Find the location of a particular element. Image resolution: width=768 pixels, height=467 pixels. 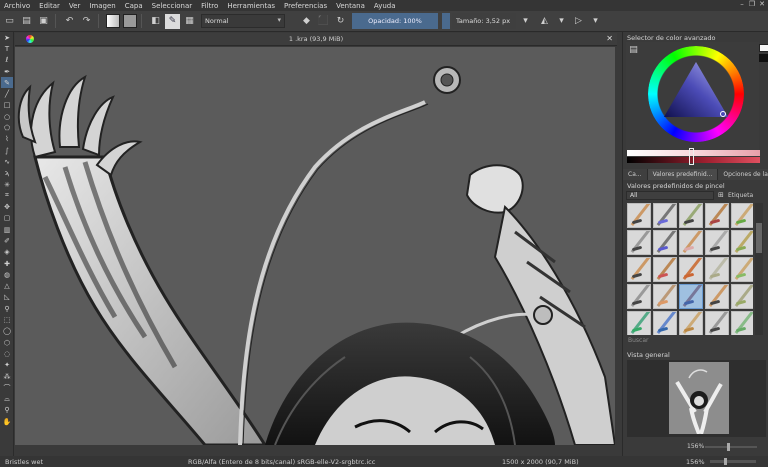

restore-icon: ❐ is located at coordinates (752, 4).